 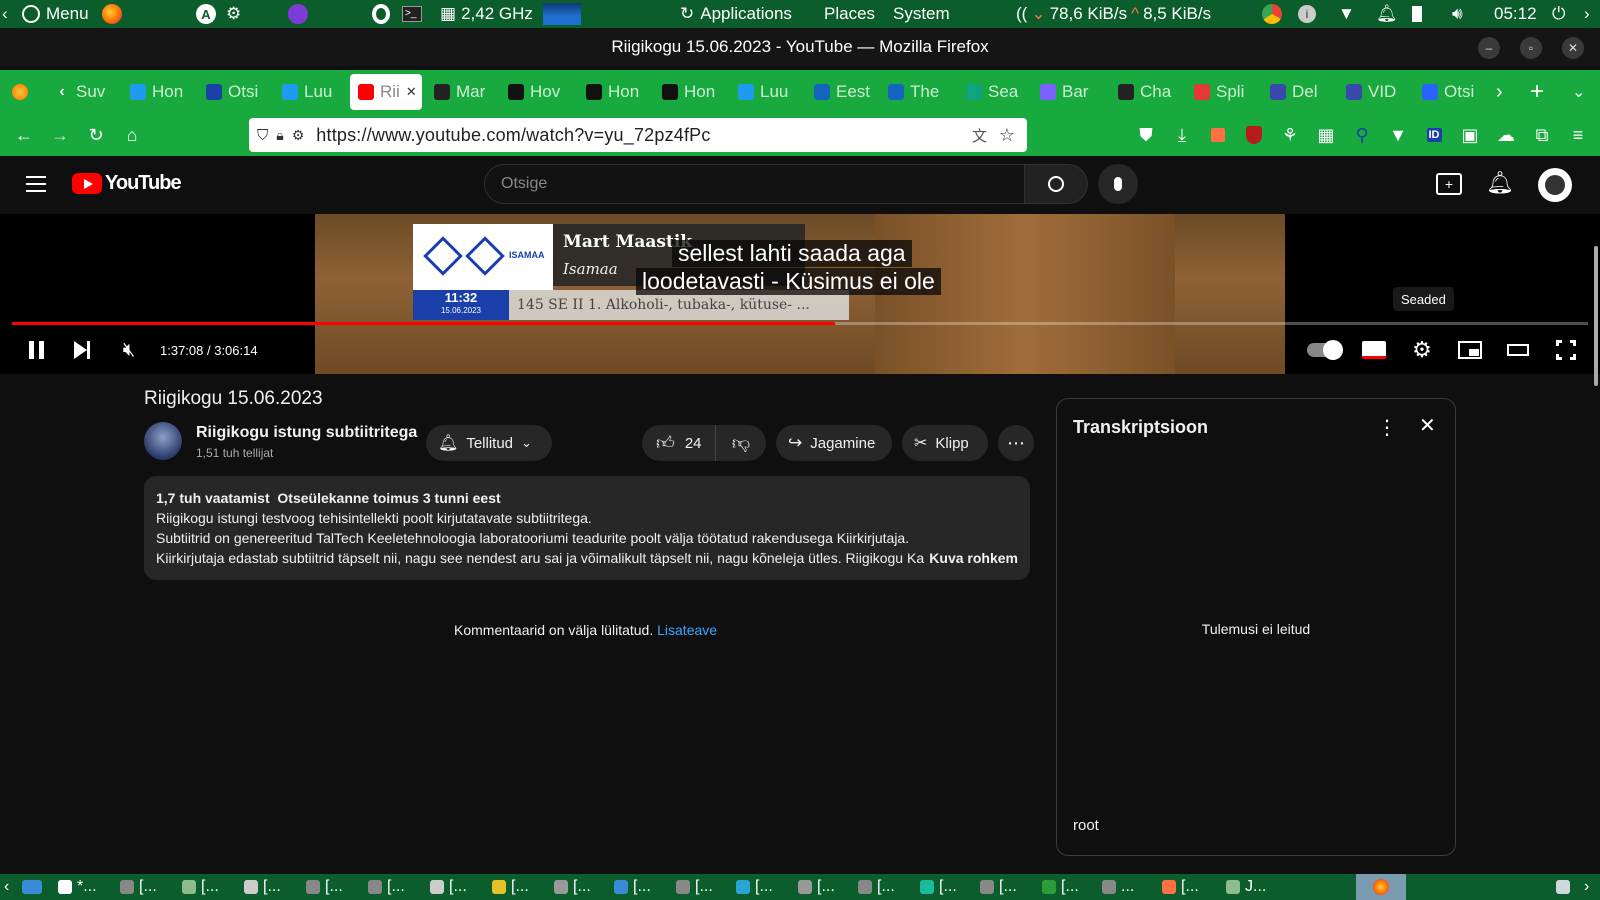 I want to click on page-scrollbar, so click(x=1596, y=316).